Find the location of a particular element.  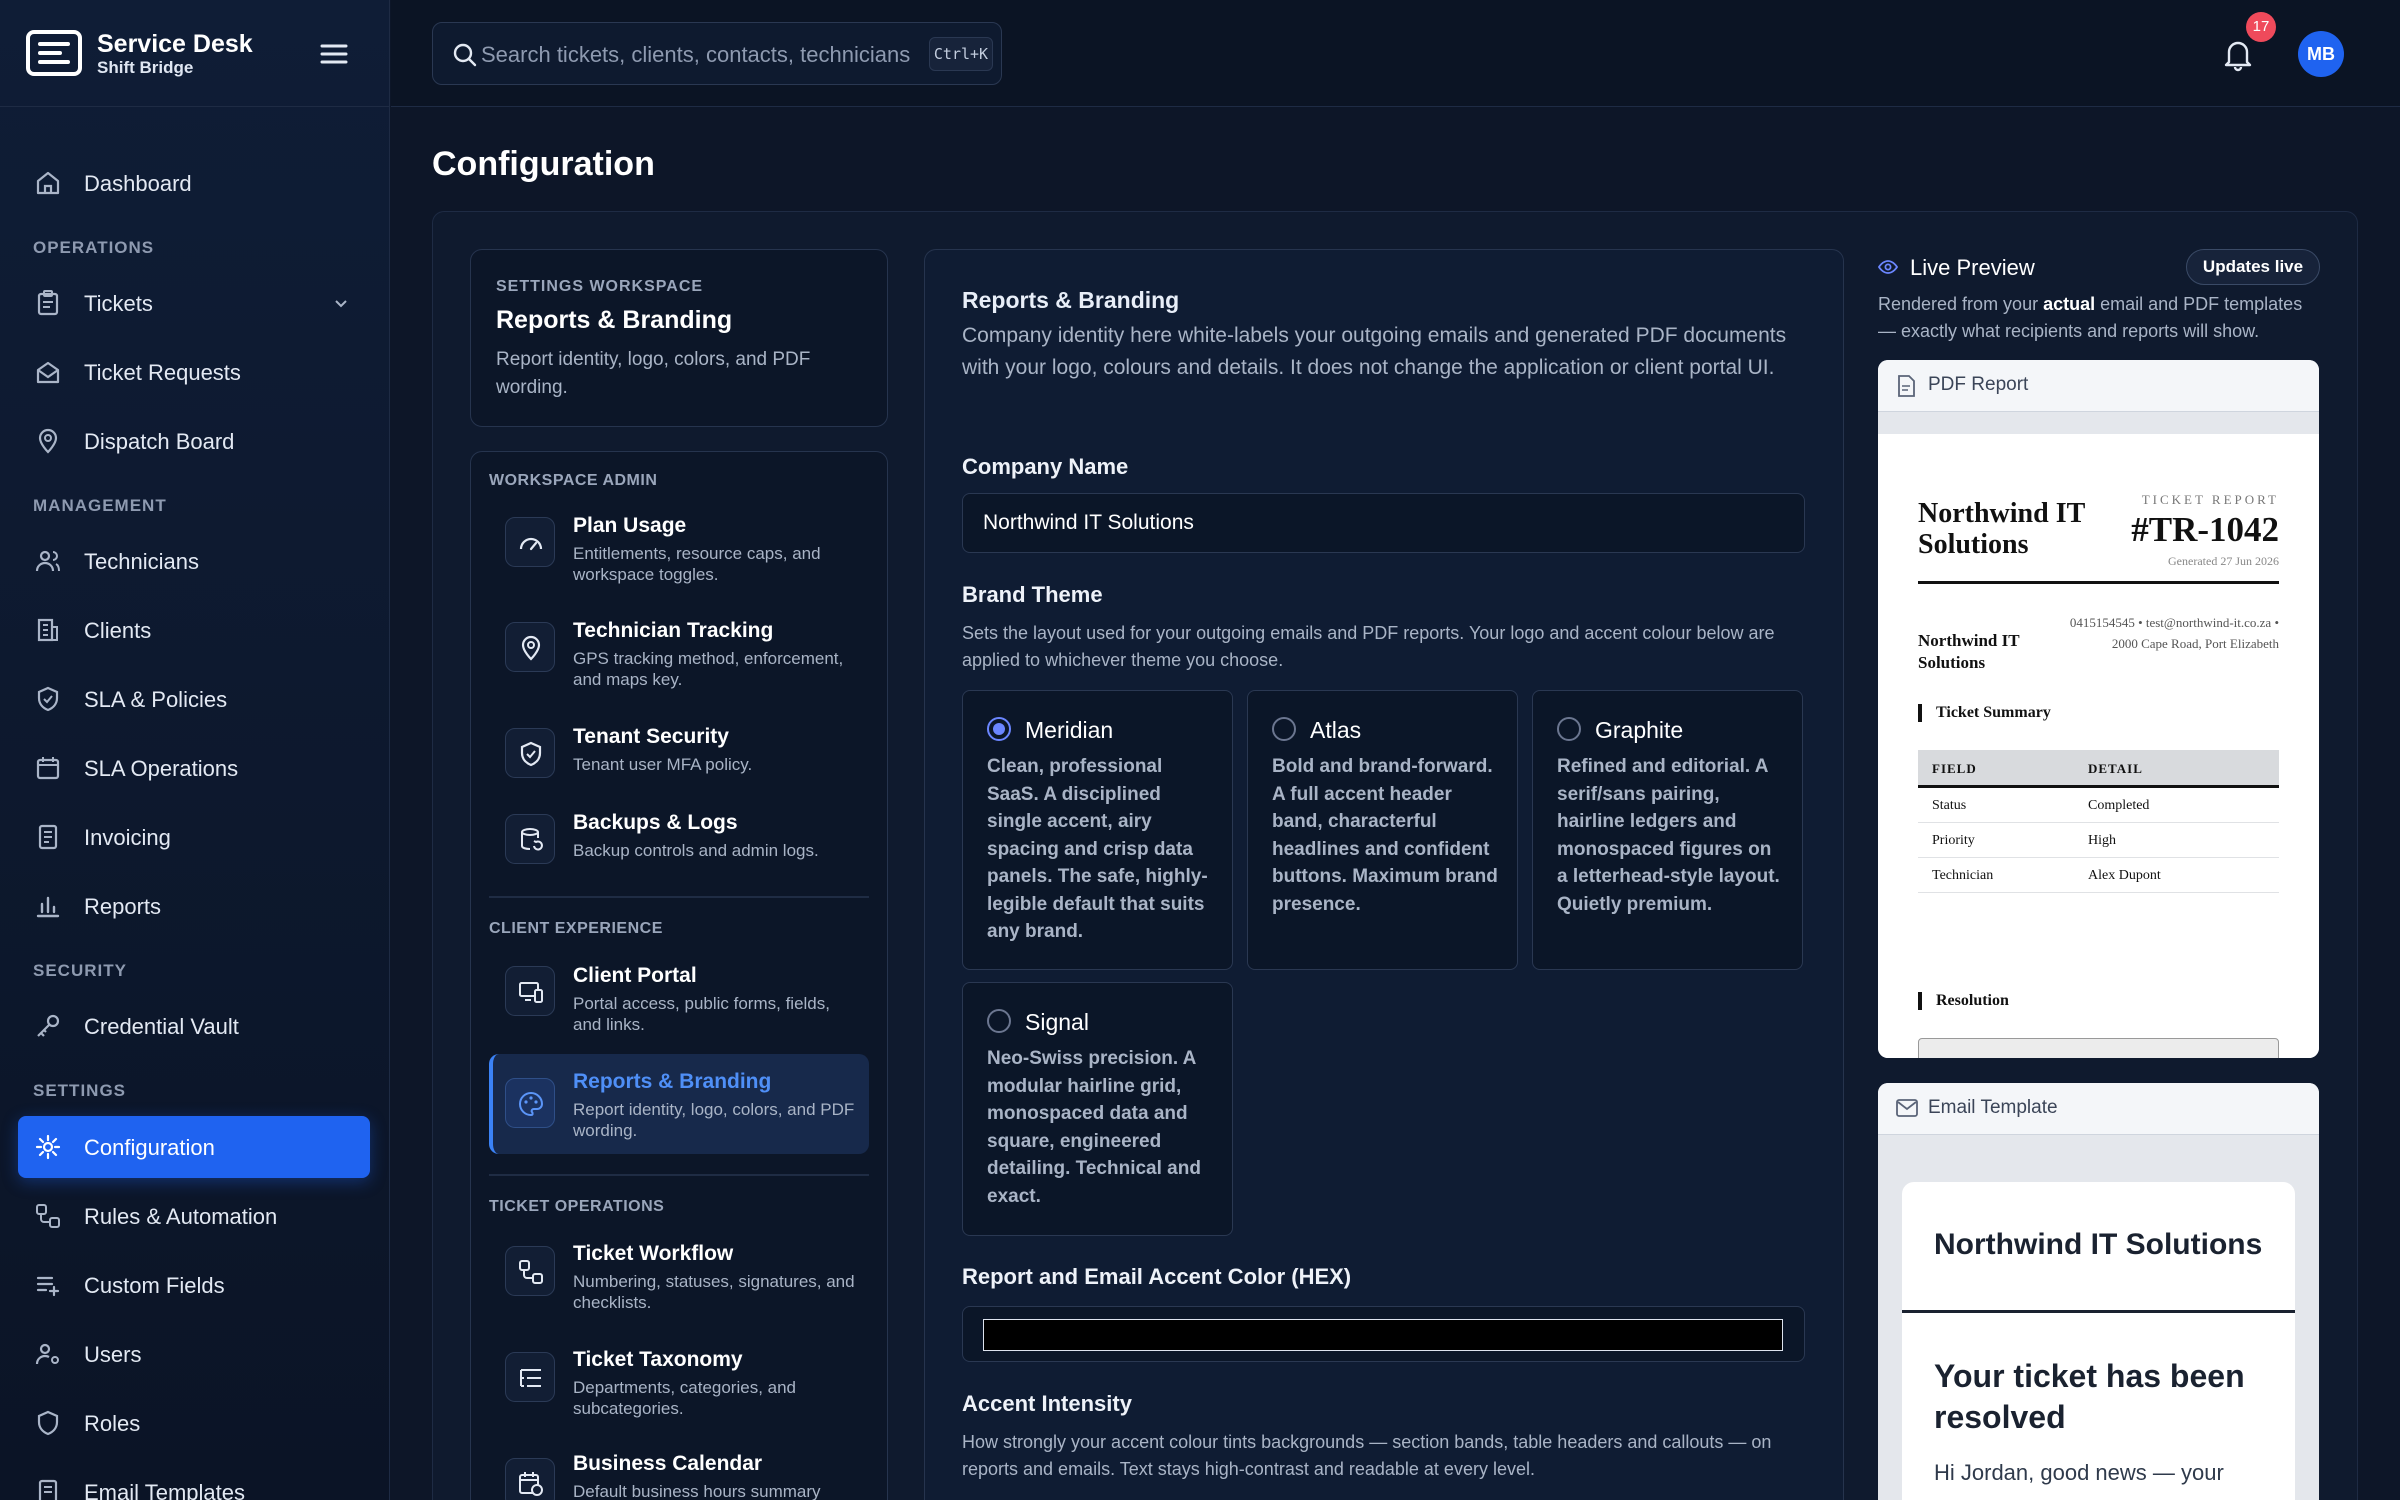

company-name-input: Northwind IT Solutions is located at coordinates (1383, 523).